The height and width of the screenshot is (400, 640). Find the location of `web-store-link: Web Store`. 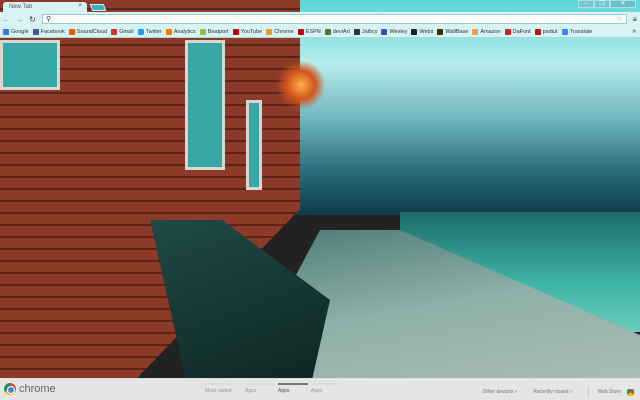

web-store-link: Web Store is located at coordinates (609, 392).